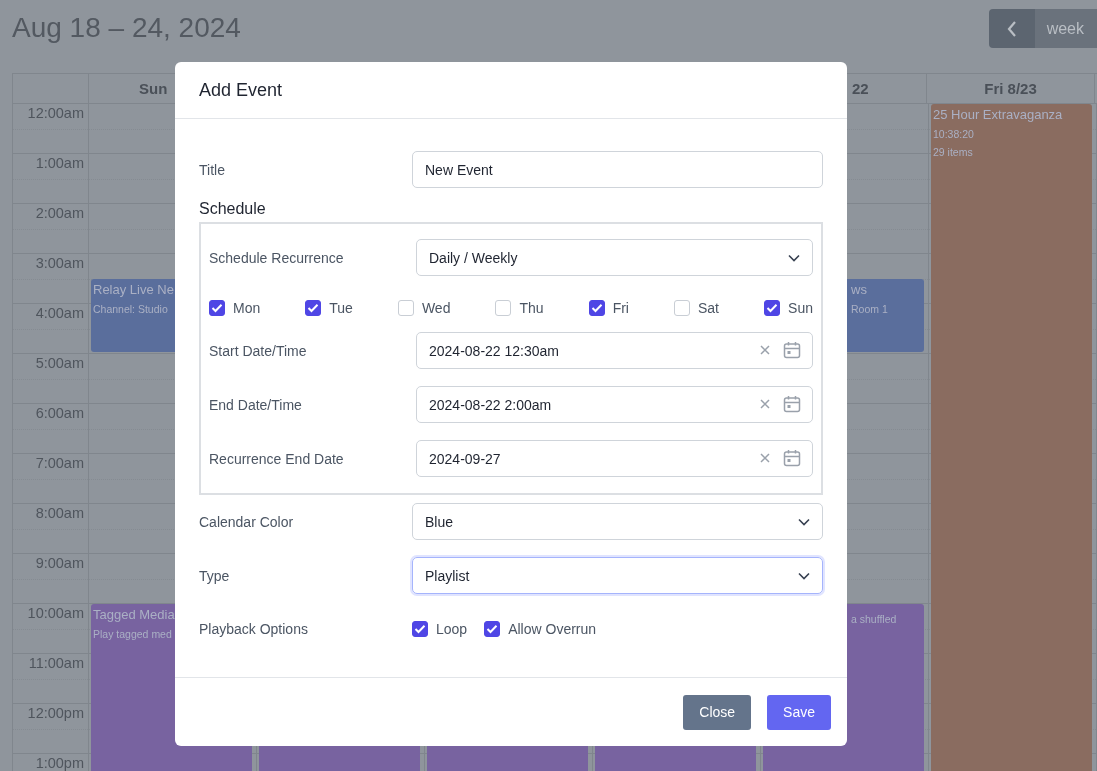 Image resolution: width=1097 pixels, height=771 pixels. Describe the element at coordinates (708, 308) in the screenshot. I see `checkbox-label: Sat` at that location.